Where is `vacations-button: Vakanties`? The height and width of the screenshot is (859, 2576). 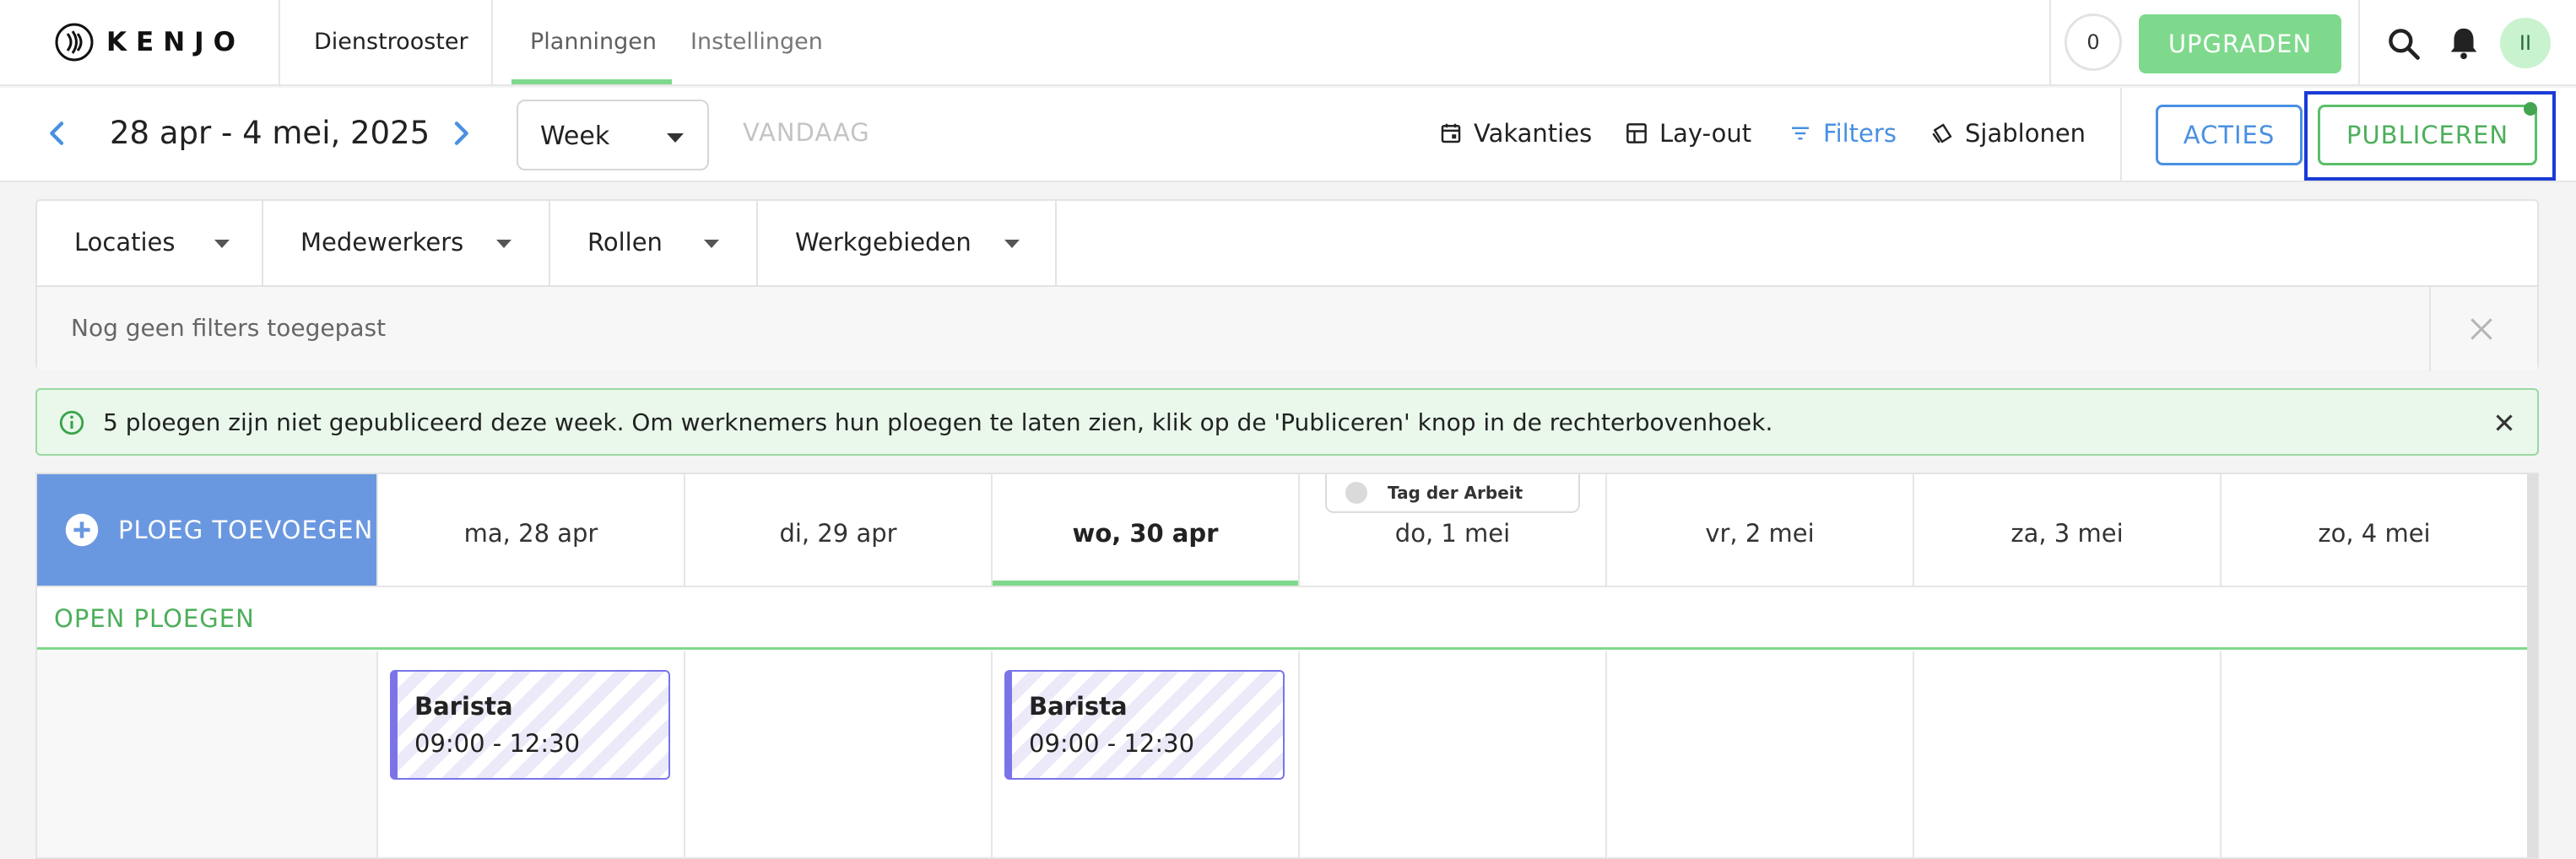 vacations-button: Vakanties is located at coordinates (1515, 133).